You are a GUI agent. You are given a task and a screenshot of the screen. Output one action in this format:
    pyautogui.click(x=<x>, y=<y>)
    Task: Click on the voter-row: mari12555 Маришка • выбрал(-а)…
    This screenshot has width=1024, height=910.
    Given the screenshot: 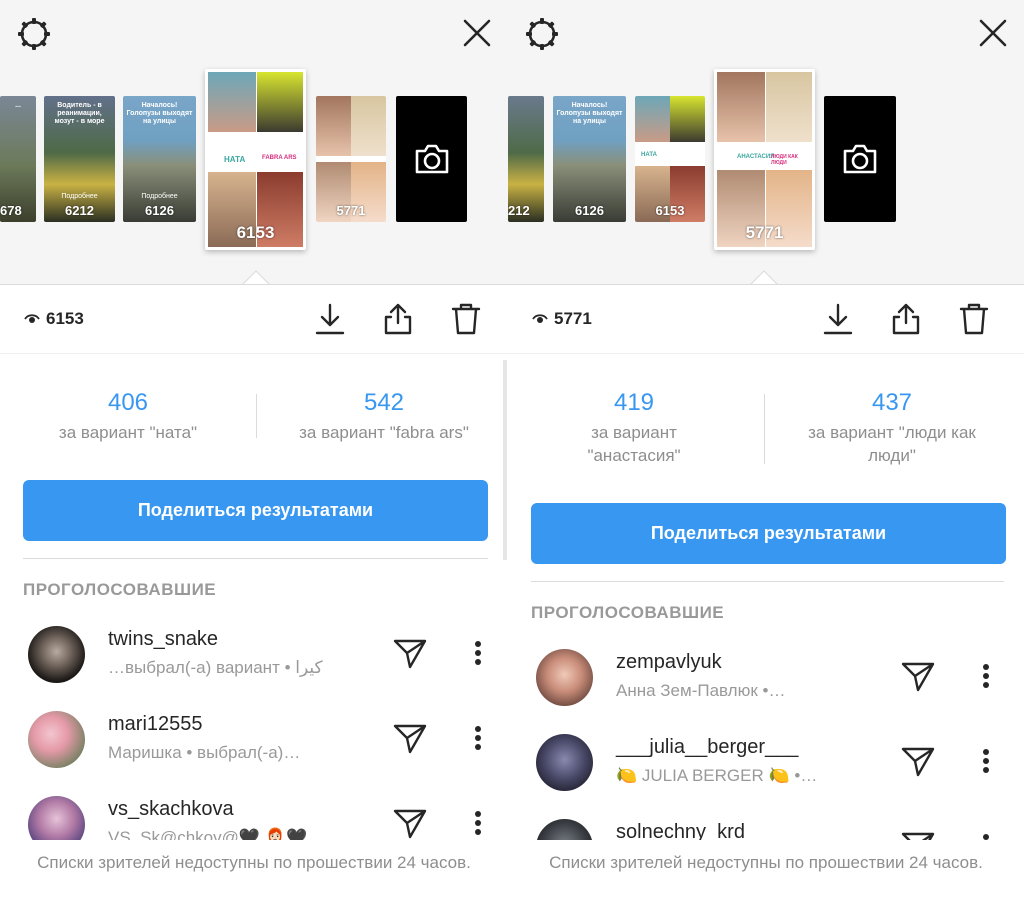 What is the action you would take?
    pyautogui.click(x=254, y=753)
    